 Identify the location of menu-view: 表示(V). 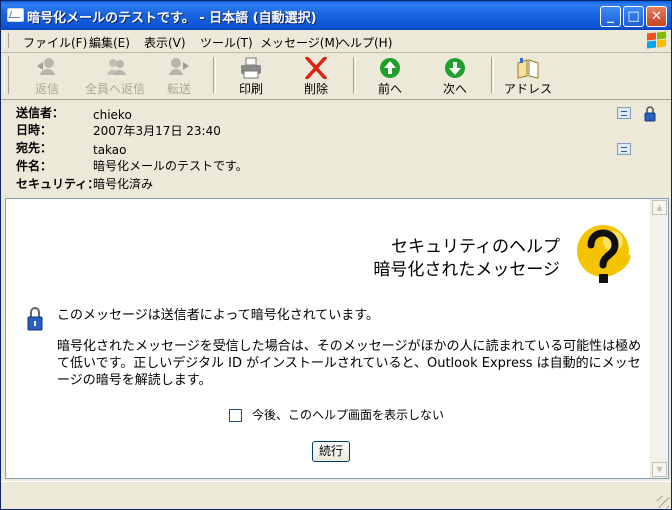
(165, 42).